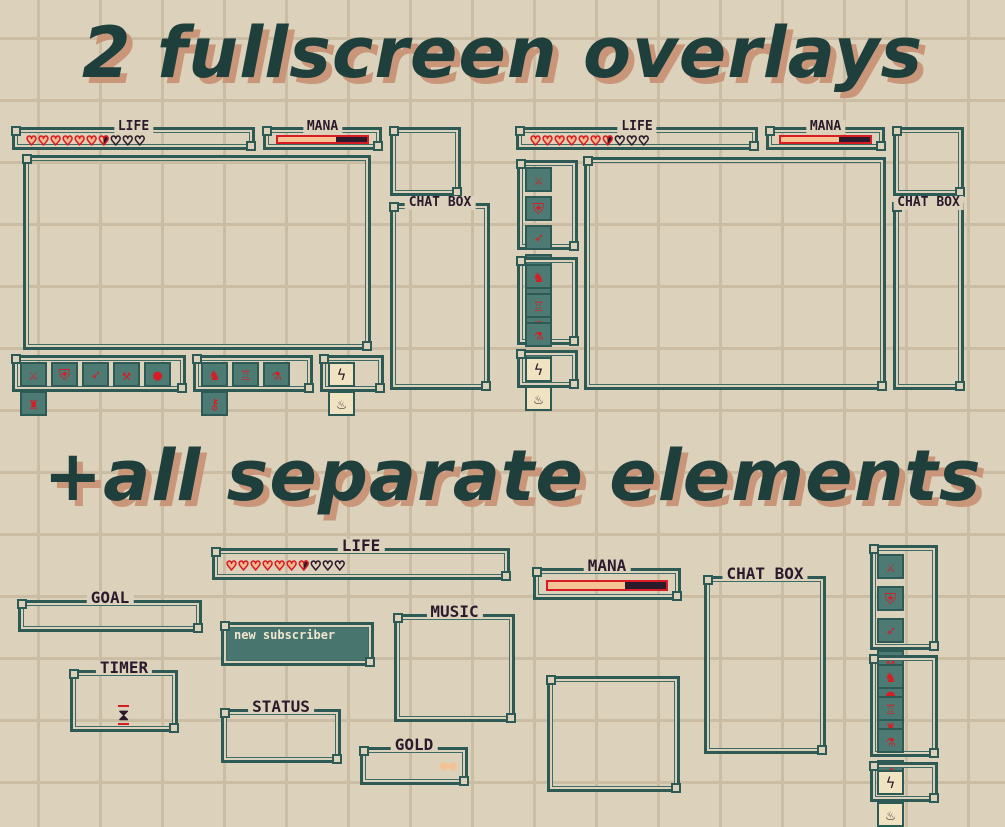  Describe the element at coordinates (454, 663) in the screenshot. I see `music-box: MUSIC` at that location.